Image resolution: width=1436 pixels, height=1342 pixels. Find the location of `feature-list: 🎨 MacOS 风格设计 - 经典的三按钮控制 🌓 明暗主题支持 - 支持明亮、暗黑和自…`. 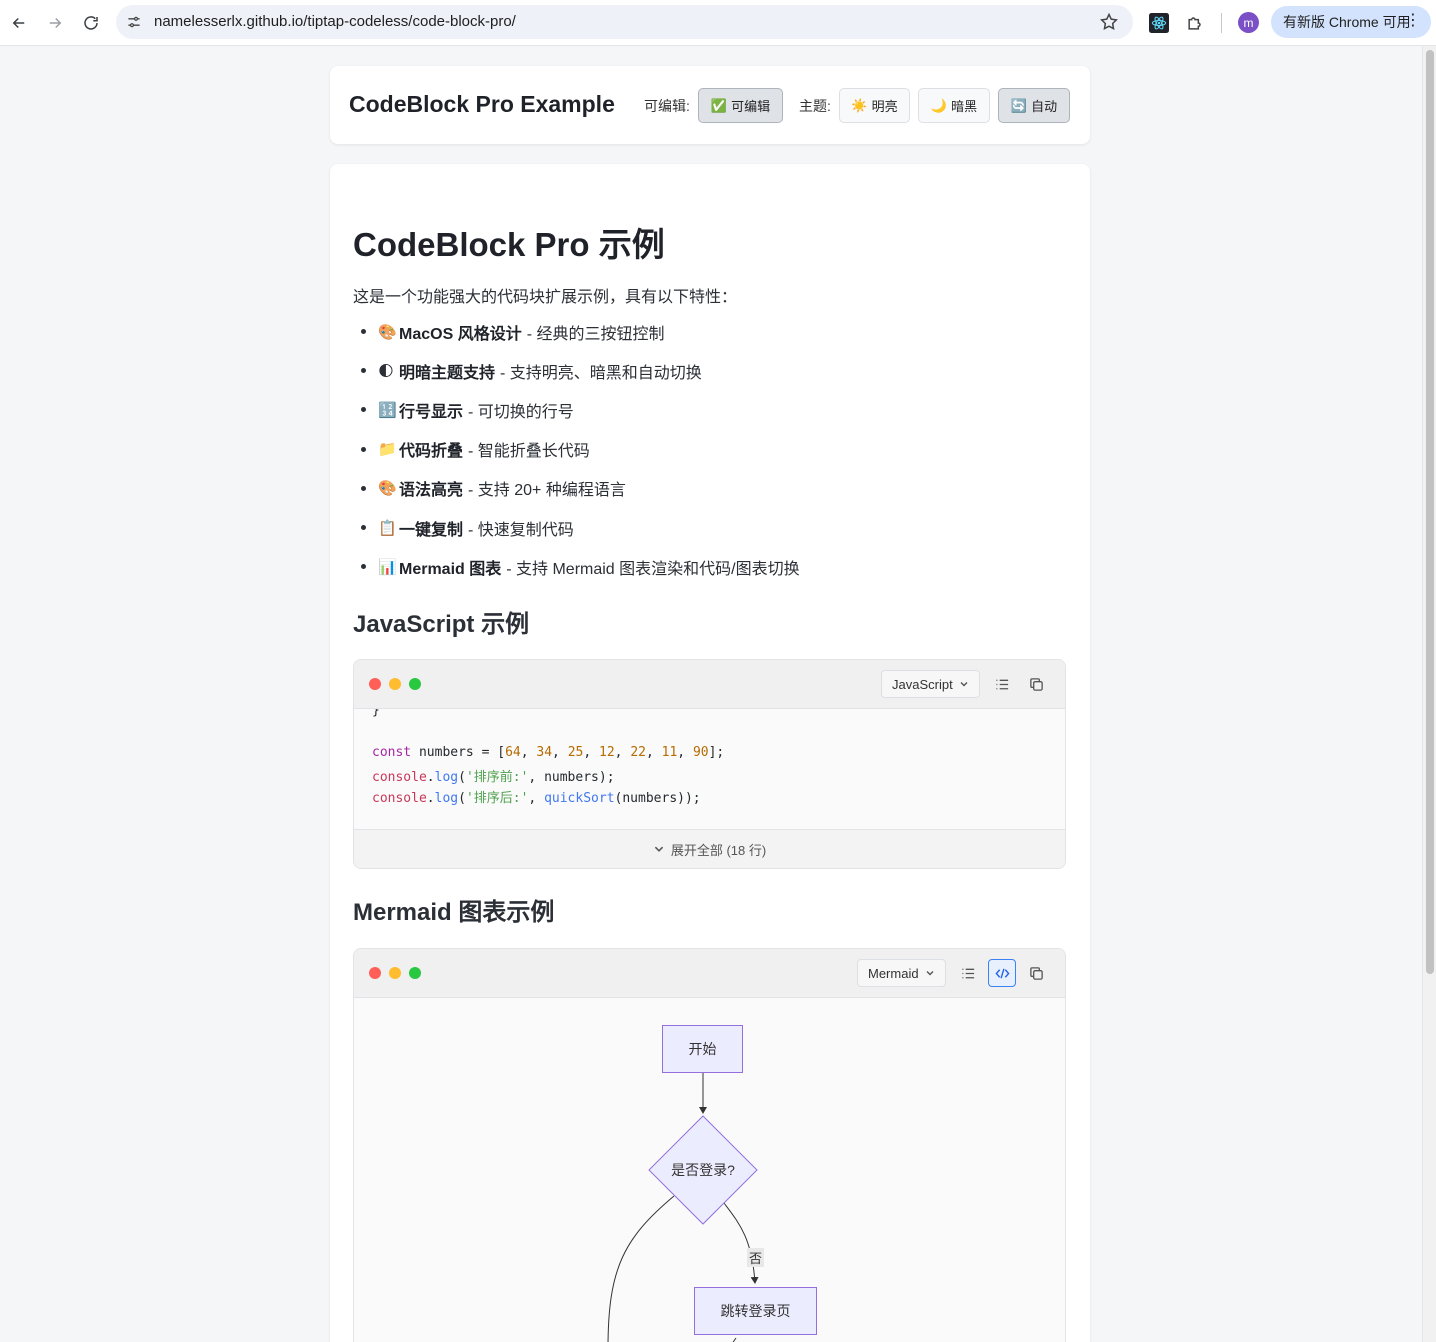

feature-list: 🎨 MacOS 风格设计 - 经典的三按钮控制 🌓 明暗主题支持 - 支持明亮、暗黑和自… is located at coordinates (576, 449).